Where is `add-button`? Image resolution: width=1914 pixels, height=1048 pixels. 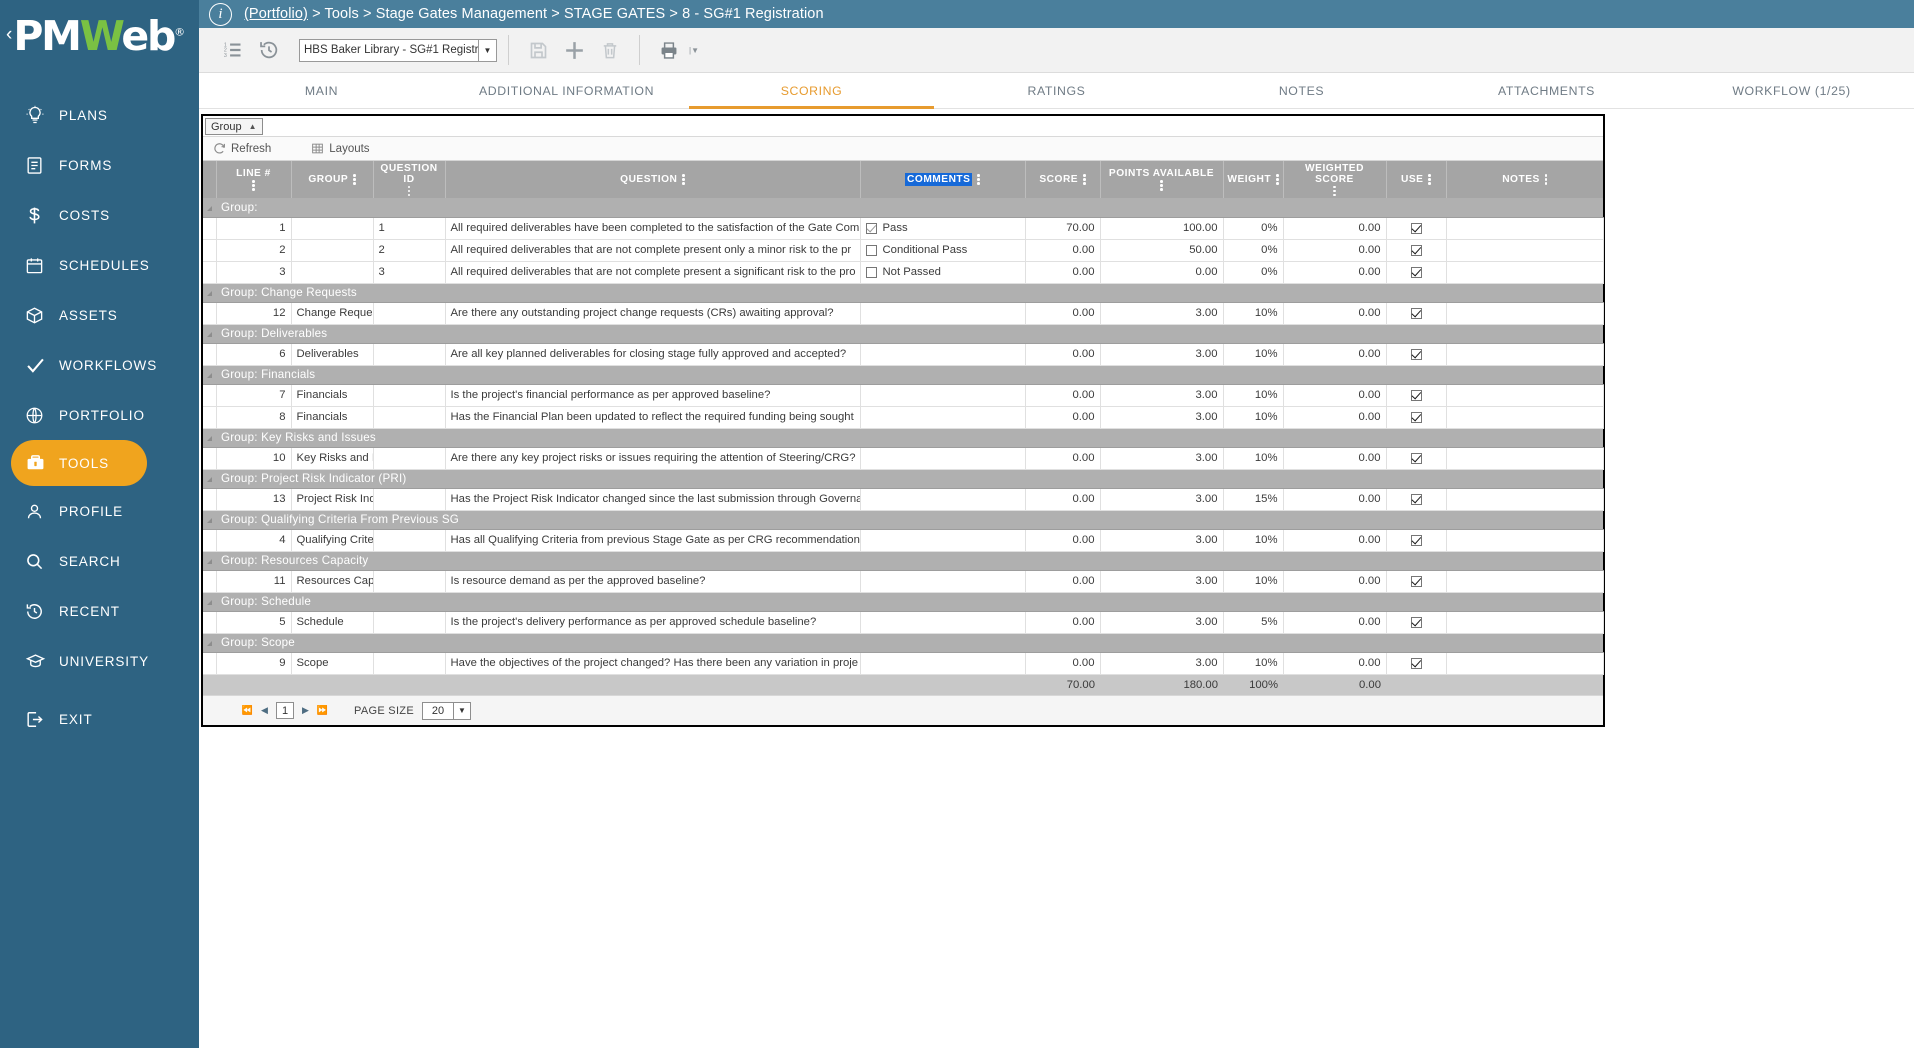 add-button is located at coordinates (574, 50).